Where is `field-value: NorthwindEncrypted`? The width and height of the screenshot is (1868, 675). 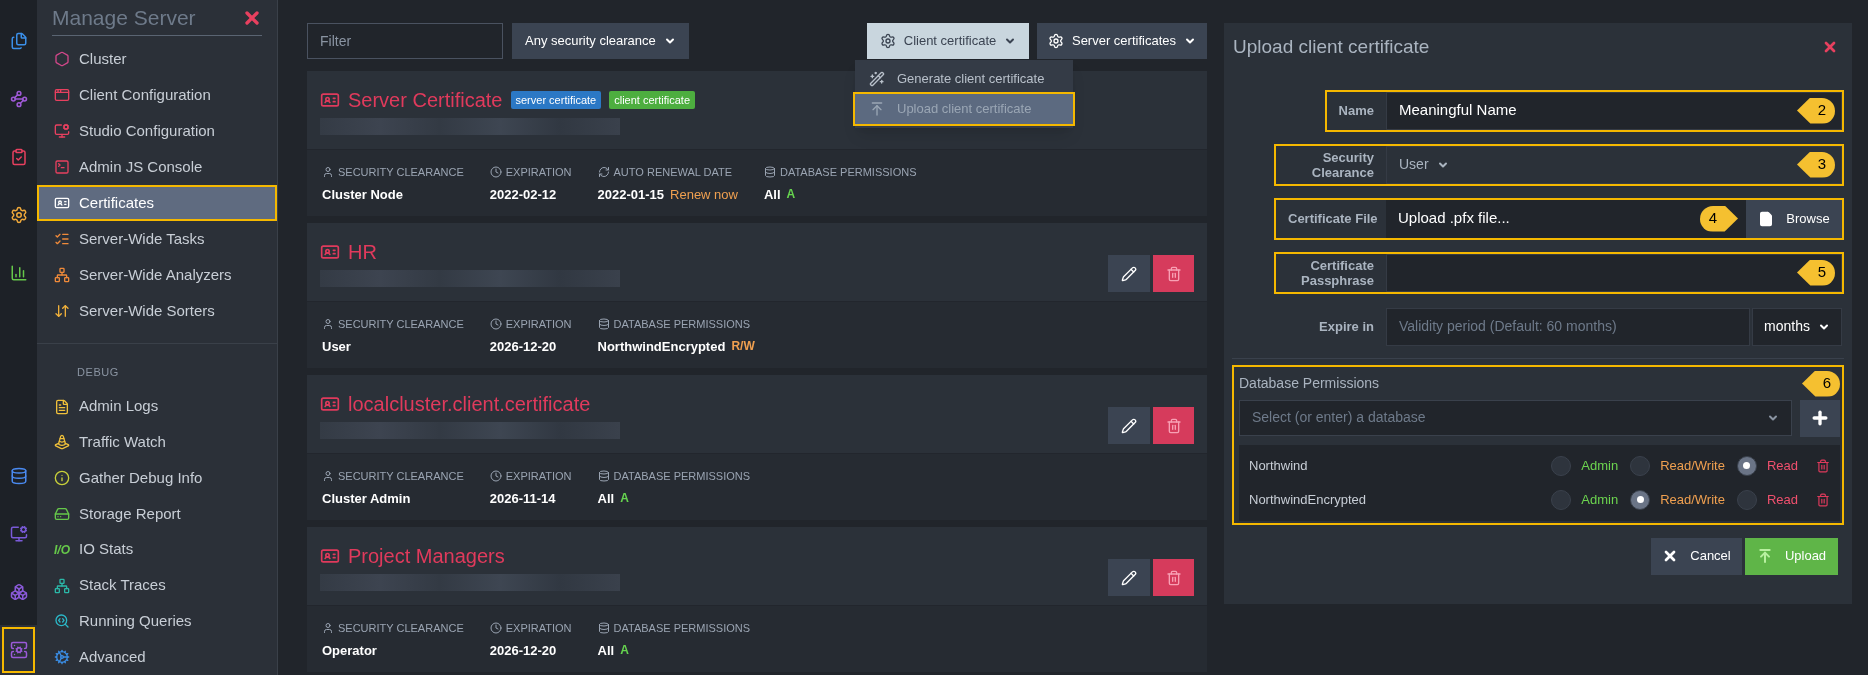 field-value: NorthwindEncrypted is located at coordinates (661, 346).